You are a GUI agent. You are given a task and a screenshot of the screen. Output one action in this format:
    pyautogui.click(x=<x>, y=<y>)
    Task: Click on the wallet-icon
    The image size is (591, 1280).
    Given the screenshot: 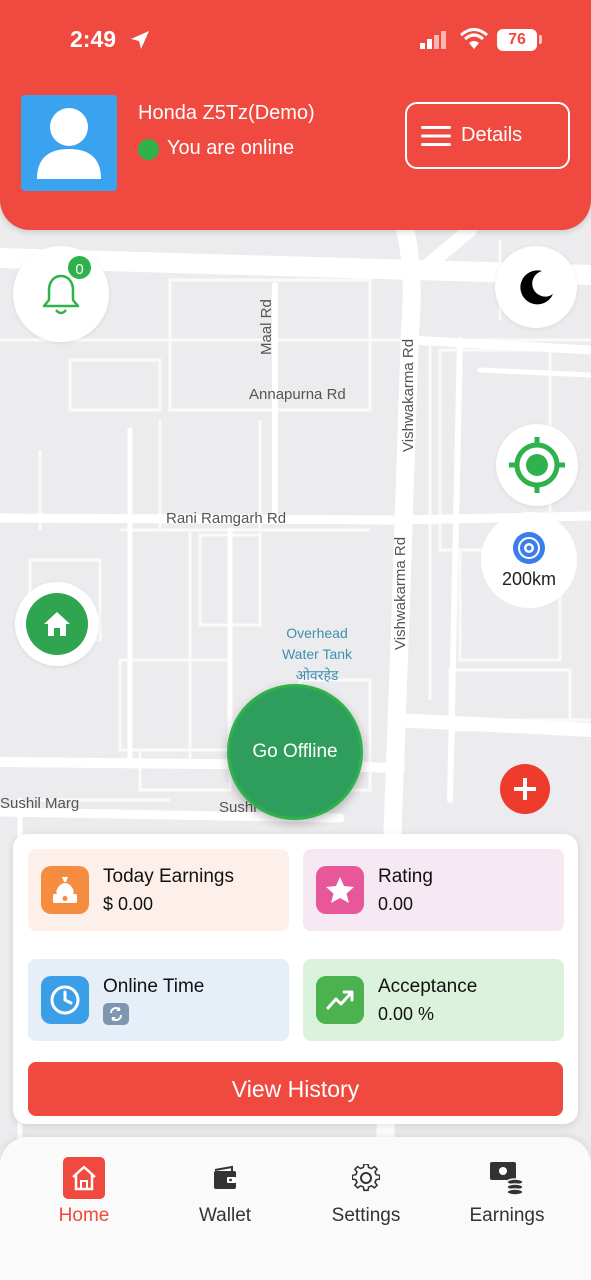 What is the action you would take?
    pyautogui.click(x=225, y=1177)
    